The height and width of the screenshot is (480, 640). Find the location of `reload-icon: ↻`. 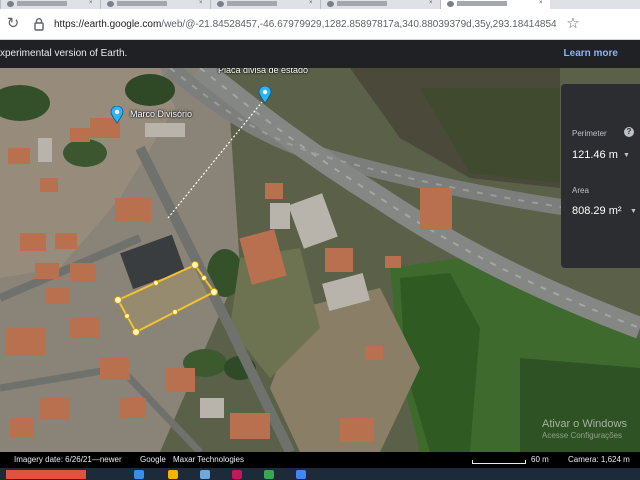

reload-icon: ↻ is located at coordinates (13, 24).